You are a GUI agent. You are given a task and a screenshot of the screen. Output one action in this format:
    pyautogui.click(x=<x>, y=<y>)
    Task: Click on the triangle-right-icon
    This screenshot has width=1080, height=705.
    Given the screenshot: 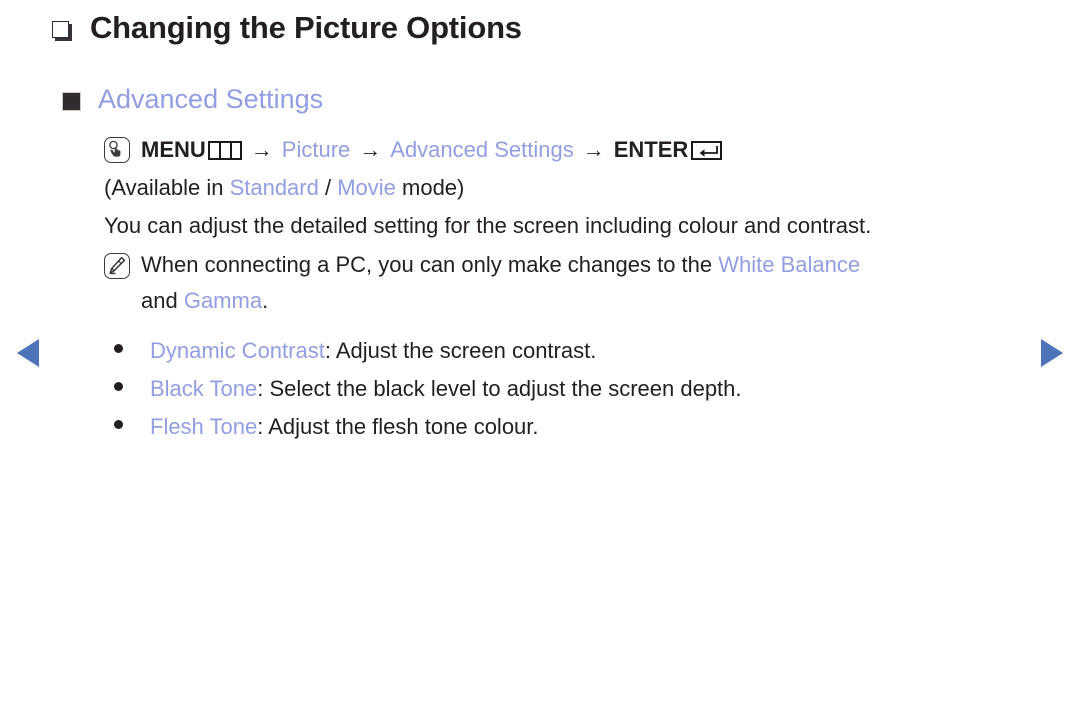 What is the action you would take?
    pyautogui.click(x=1052, y=353)
    